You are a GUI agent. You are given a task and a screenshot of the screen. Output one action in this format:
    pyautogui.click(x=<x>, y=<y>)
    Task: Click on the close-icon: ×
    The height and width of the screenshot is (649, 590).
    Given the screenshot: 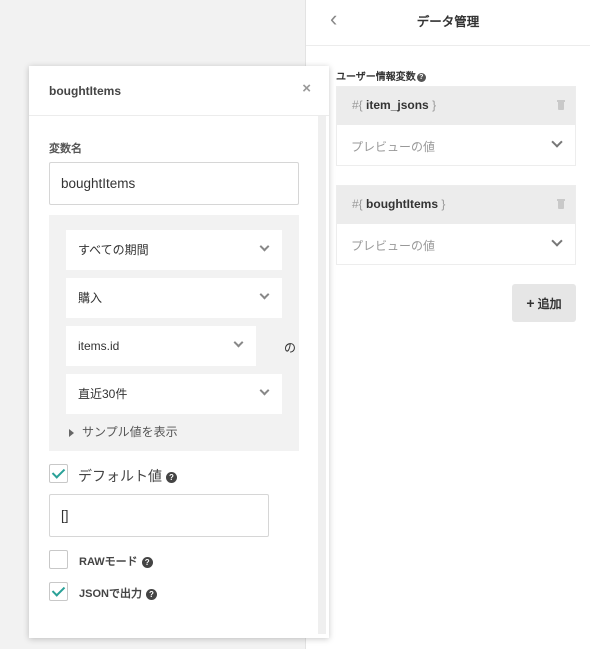 What is the action you would take?
    pyautogui.click(x=306, y=88)
    